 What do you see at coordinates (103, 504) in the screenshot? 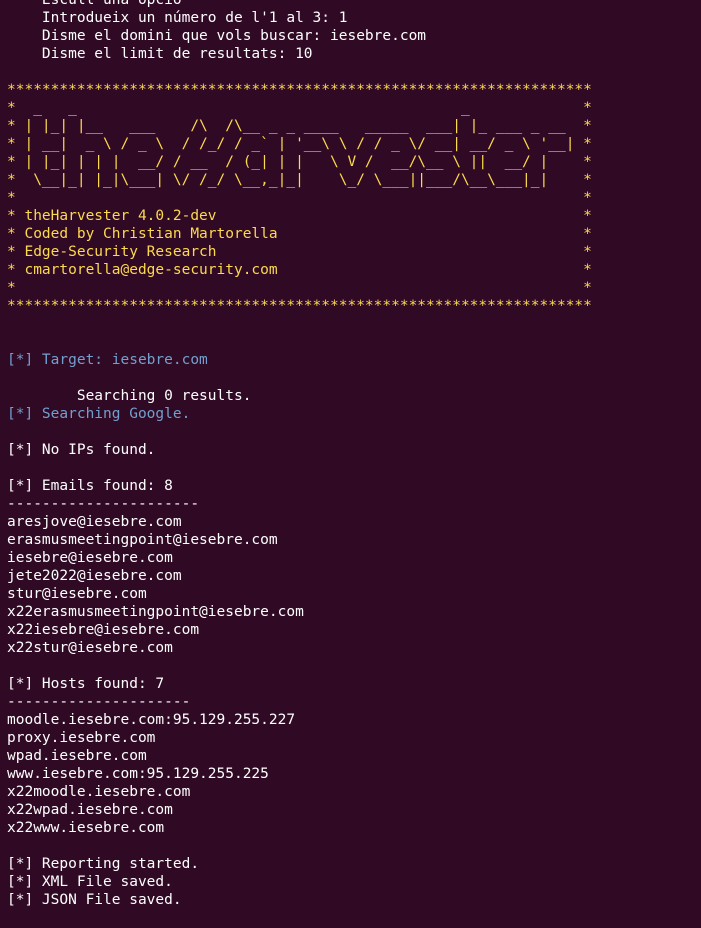
I see `terminal-line: ----------------------` at bounding box center [103, 504].